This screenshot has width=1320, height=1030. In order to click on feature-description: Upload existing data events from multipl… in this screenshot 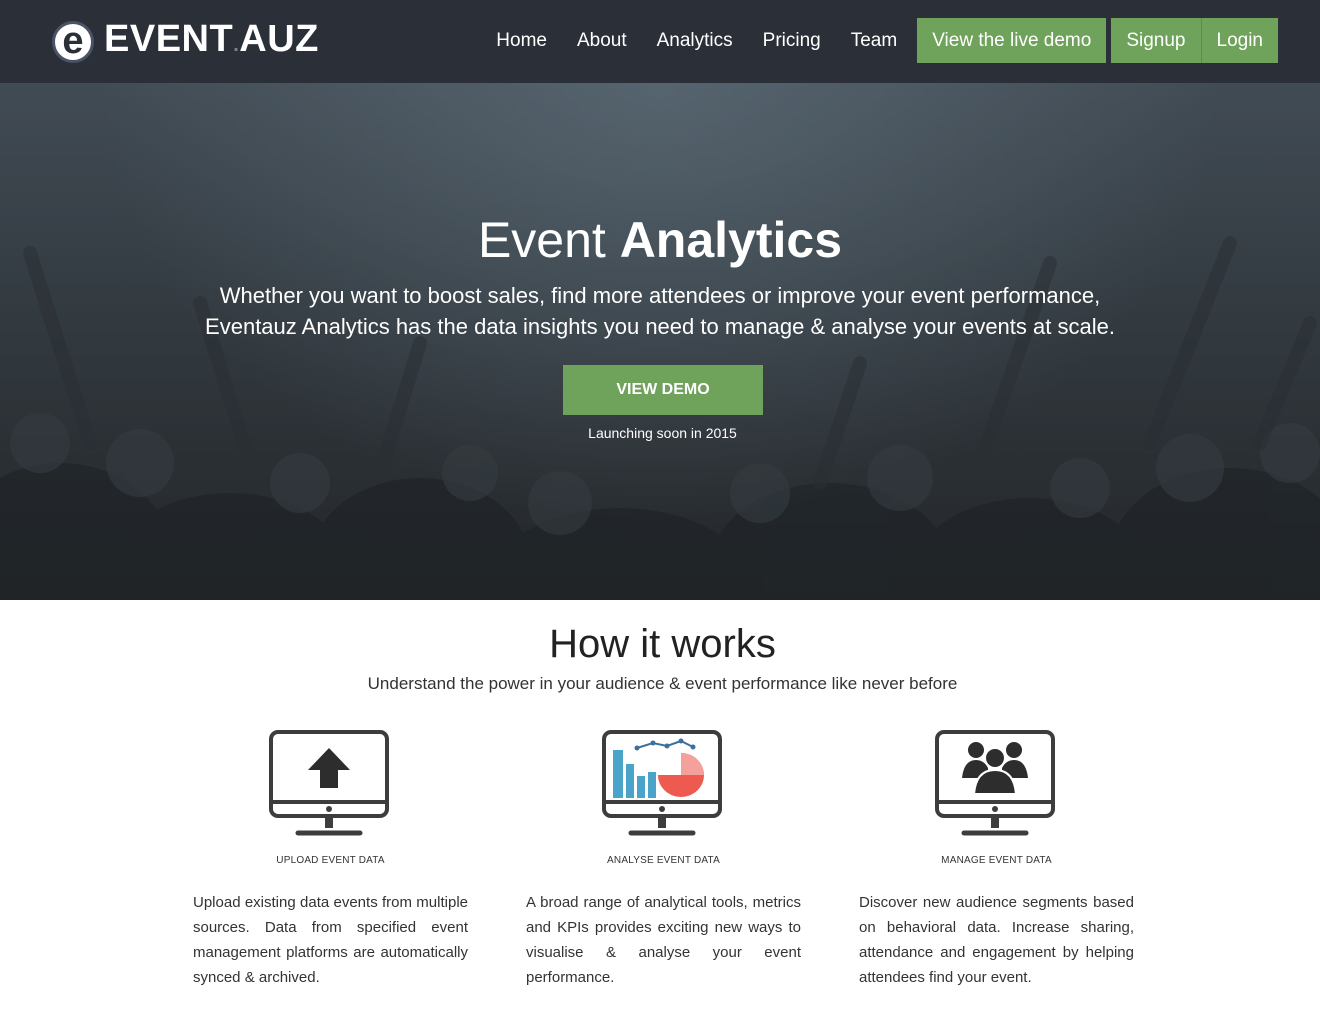, I will do `click(330, 940)`.